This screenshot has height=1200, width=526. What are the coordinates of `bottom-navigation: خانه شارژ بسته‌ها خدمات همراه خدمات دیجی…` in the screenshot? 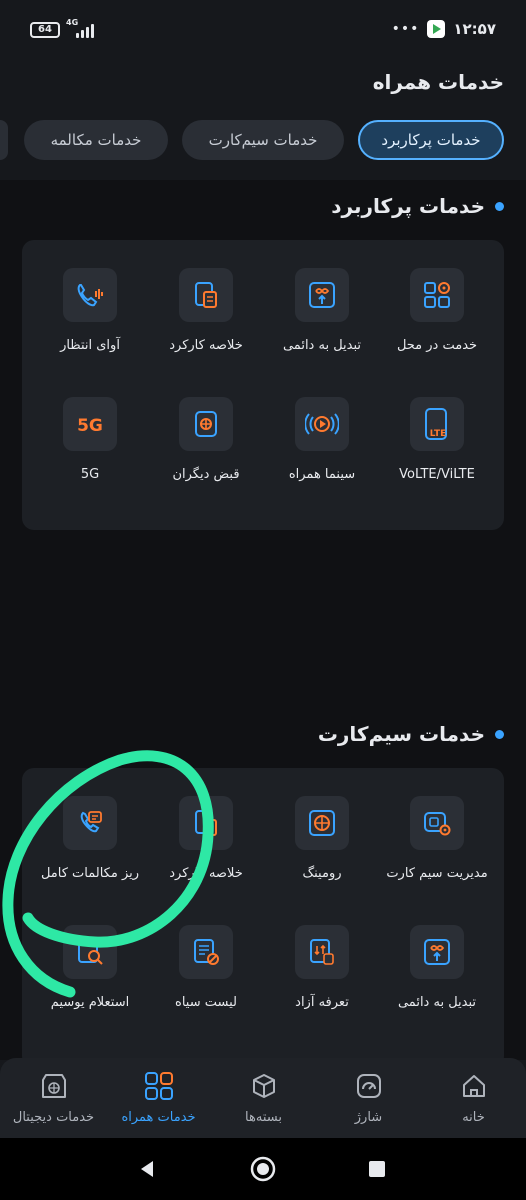 It's located at (263, 1098).